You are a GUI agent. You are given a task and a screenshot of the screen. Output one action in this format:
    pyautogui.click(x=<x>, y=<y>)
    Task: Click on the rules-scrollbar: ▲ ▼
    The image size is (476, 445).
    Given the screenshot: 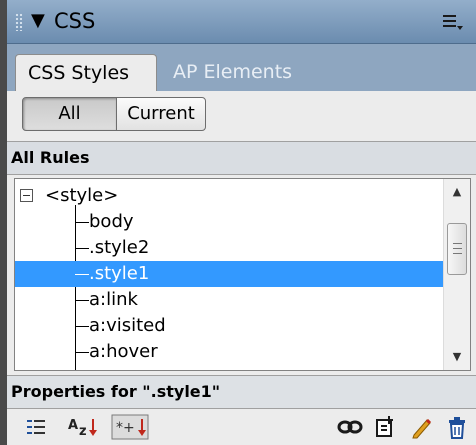 What is the action you would take?
    pyautogui.click(x=456, y=274)
    